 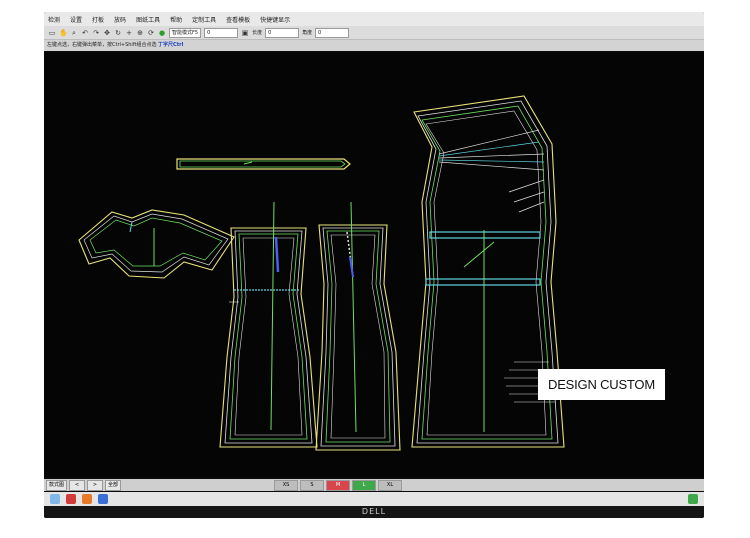 I want to click on waistband-piece, so click(x=263, y=164).